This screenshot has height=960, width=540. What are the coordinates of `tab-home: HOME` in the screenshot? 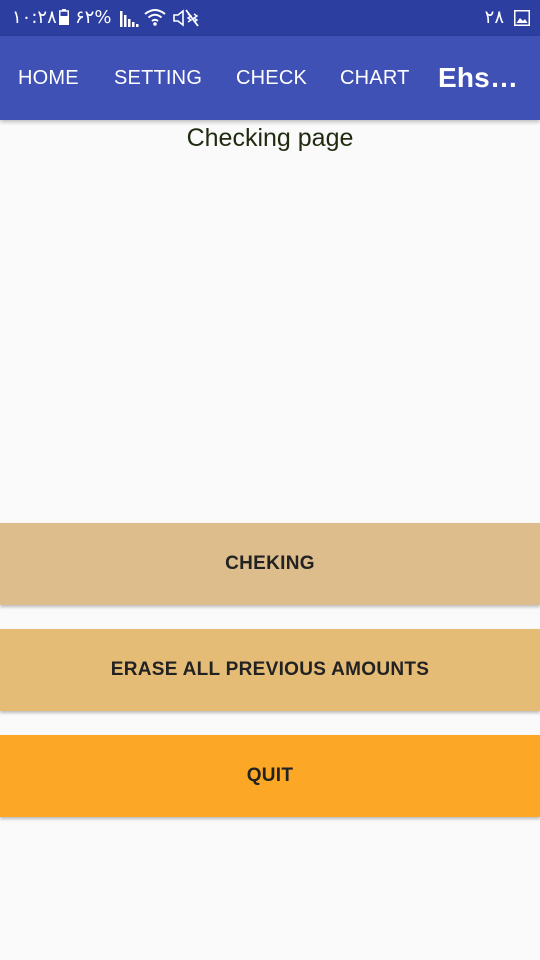 It's located at (48, 78).